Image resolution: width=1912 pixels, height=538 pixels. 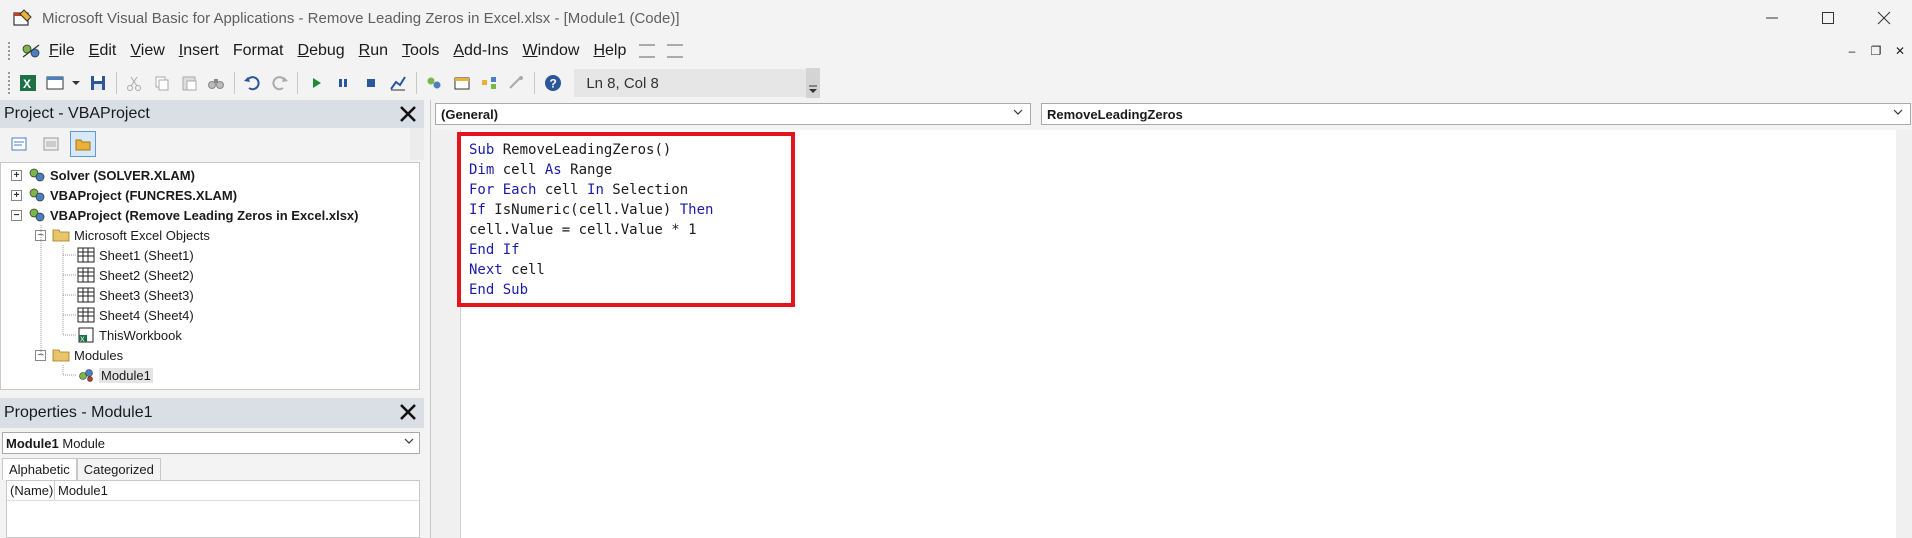 I want to click on mdi-controls: – ❐ ✕, so click(x=1876, y=51).